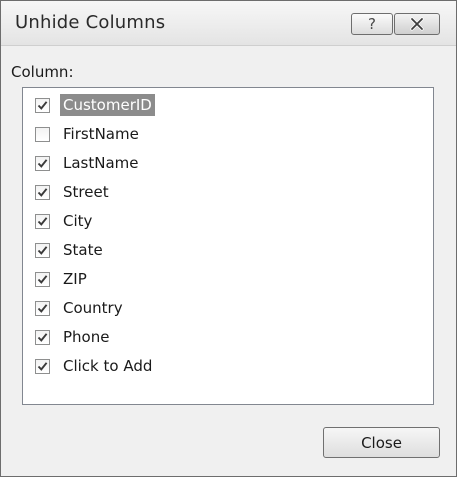  I want to click on column-list-item: Street, so click(73, 192).